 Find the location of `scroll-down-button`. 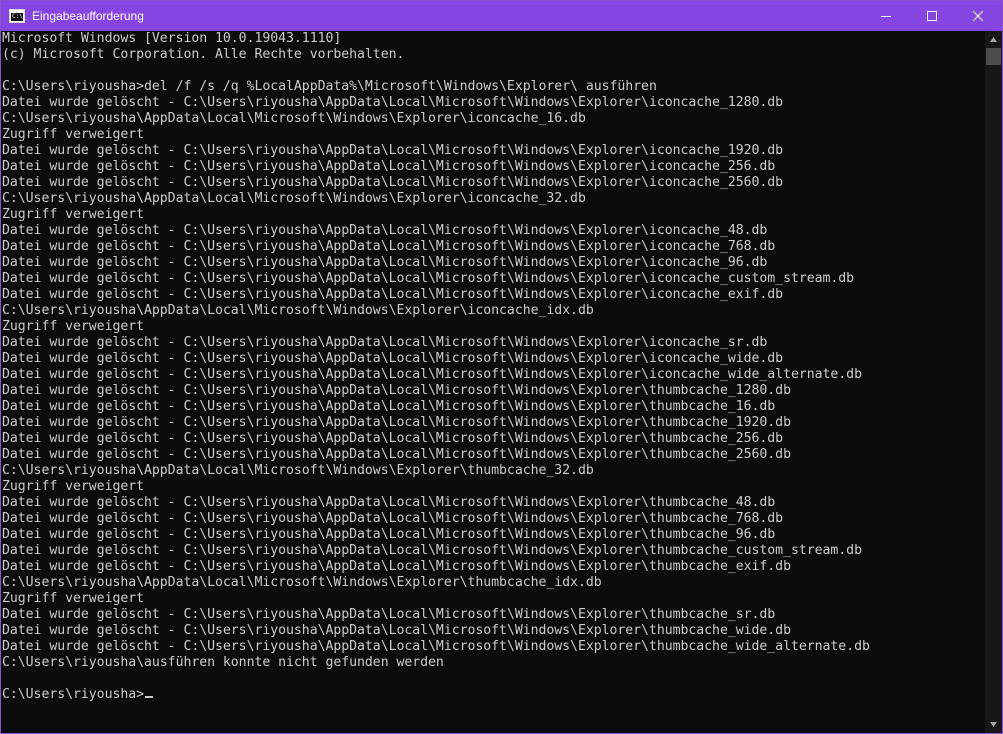

scroll-down-button is located at coordinates (993, 724).